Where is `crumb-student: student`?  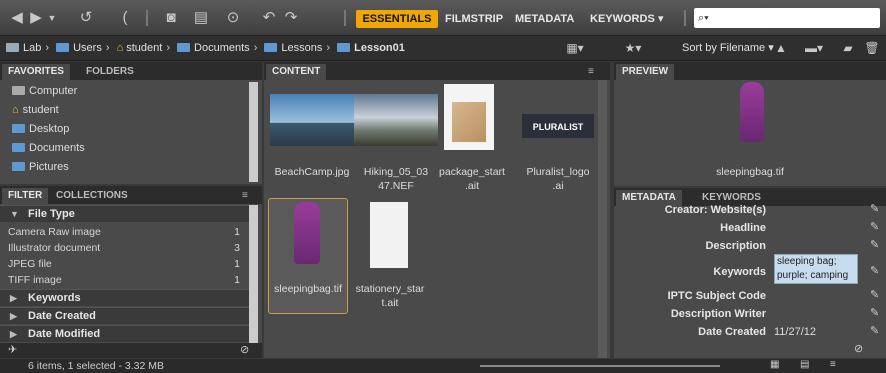
crumb-student: student is located at coordinates (144, 48).